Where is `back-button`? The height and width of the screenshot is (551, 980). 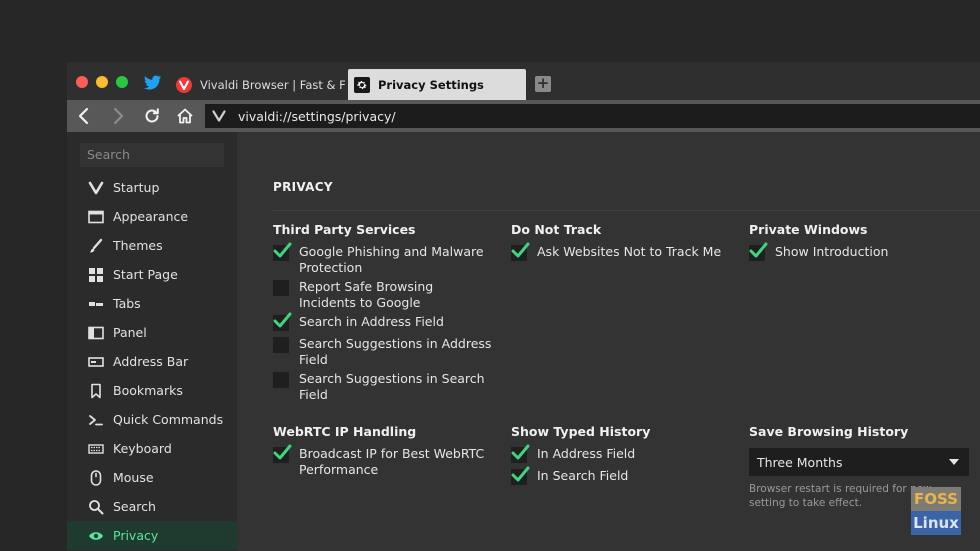
back-button is located at coordinates (84, 116).